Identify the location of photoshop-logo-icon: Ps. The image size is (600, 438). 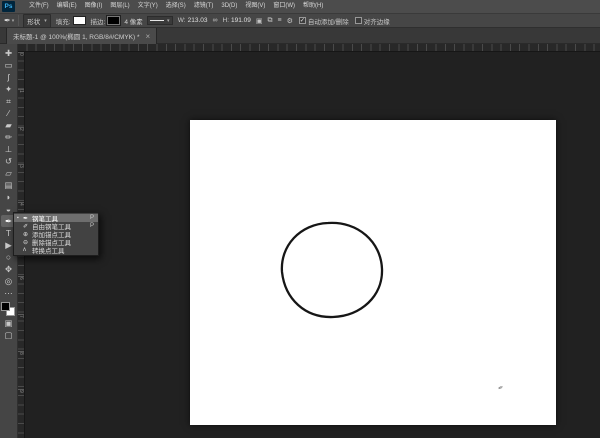
(8, 6).